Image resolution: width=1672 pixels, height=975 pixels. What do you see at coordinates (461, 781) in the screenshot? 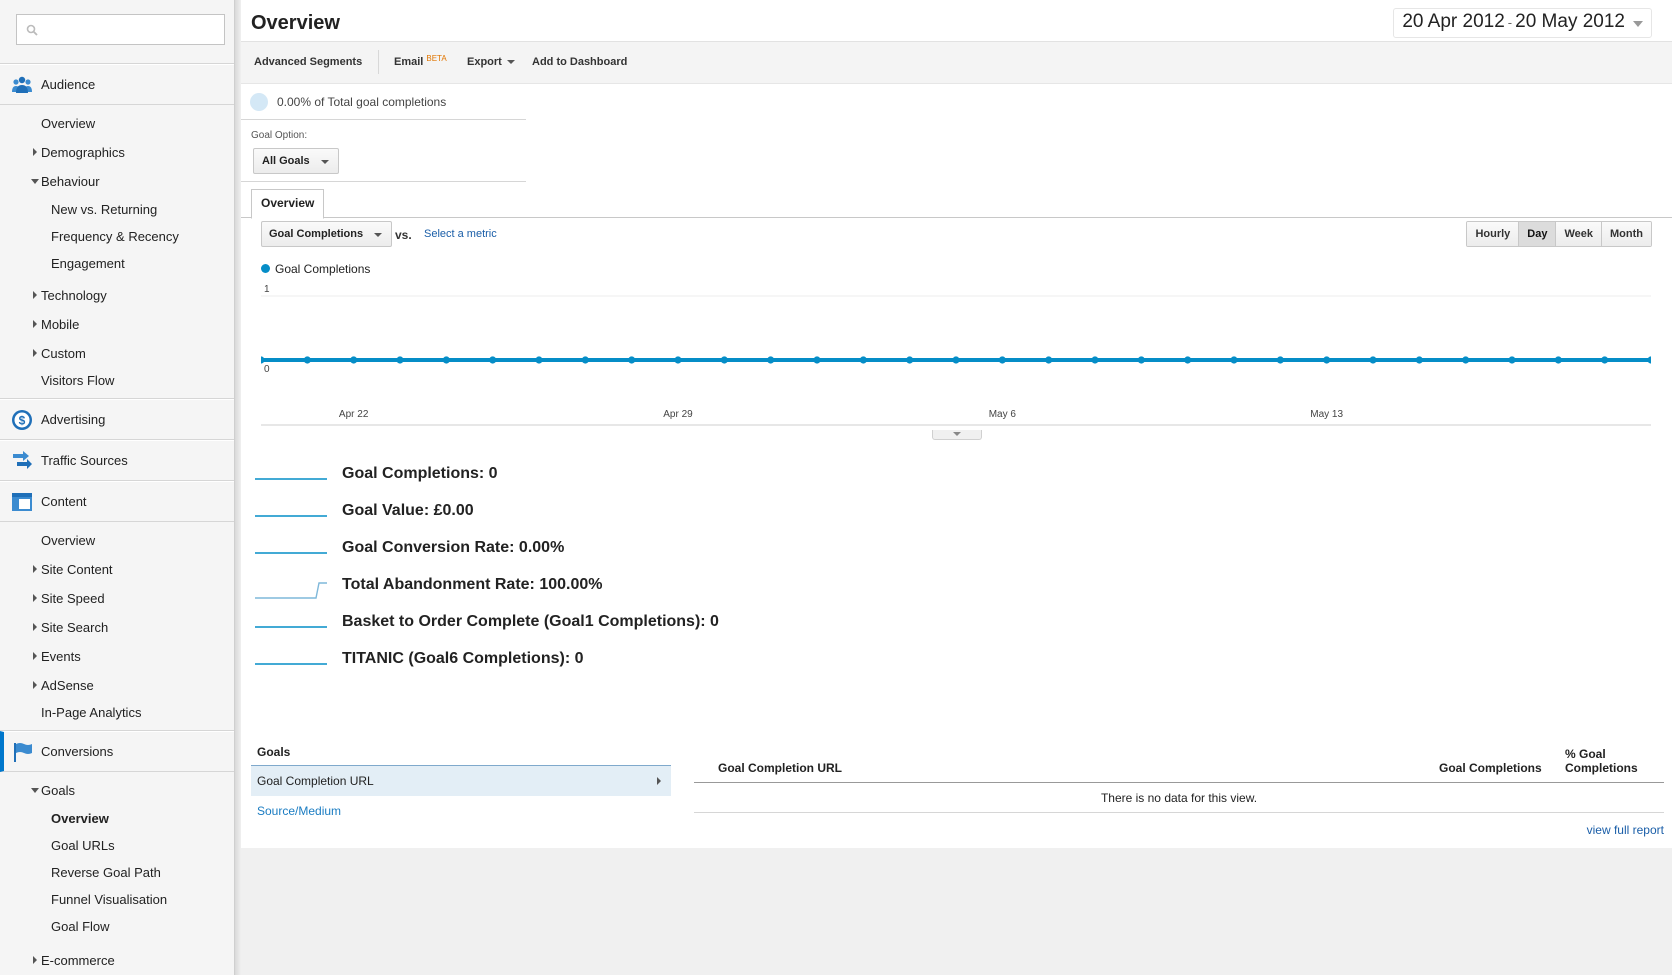
I see `goal-completion-url-item: Goal Completion URL` at bounding box center [461, 781].